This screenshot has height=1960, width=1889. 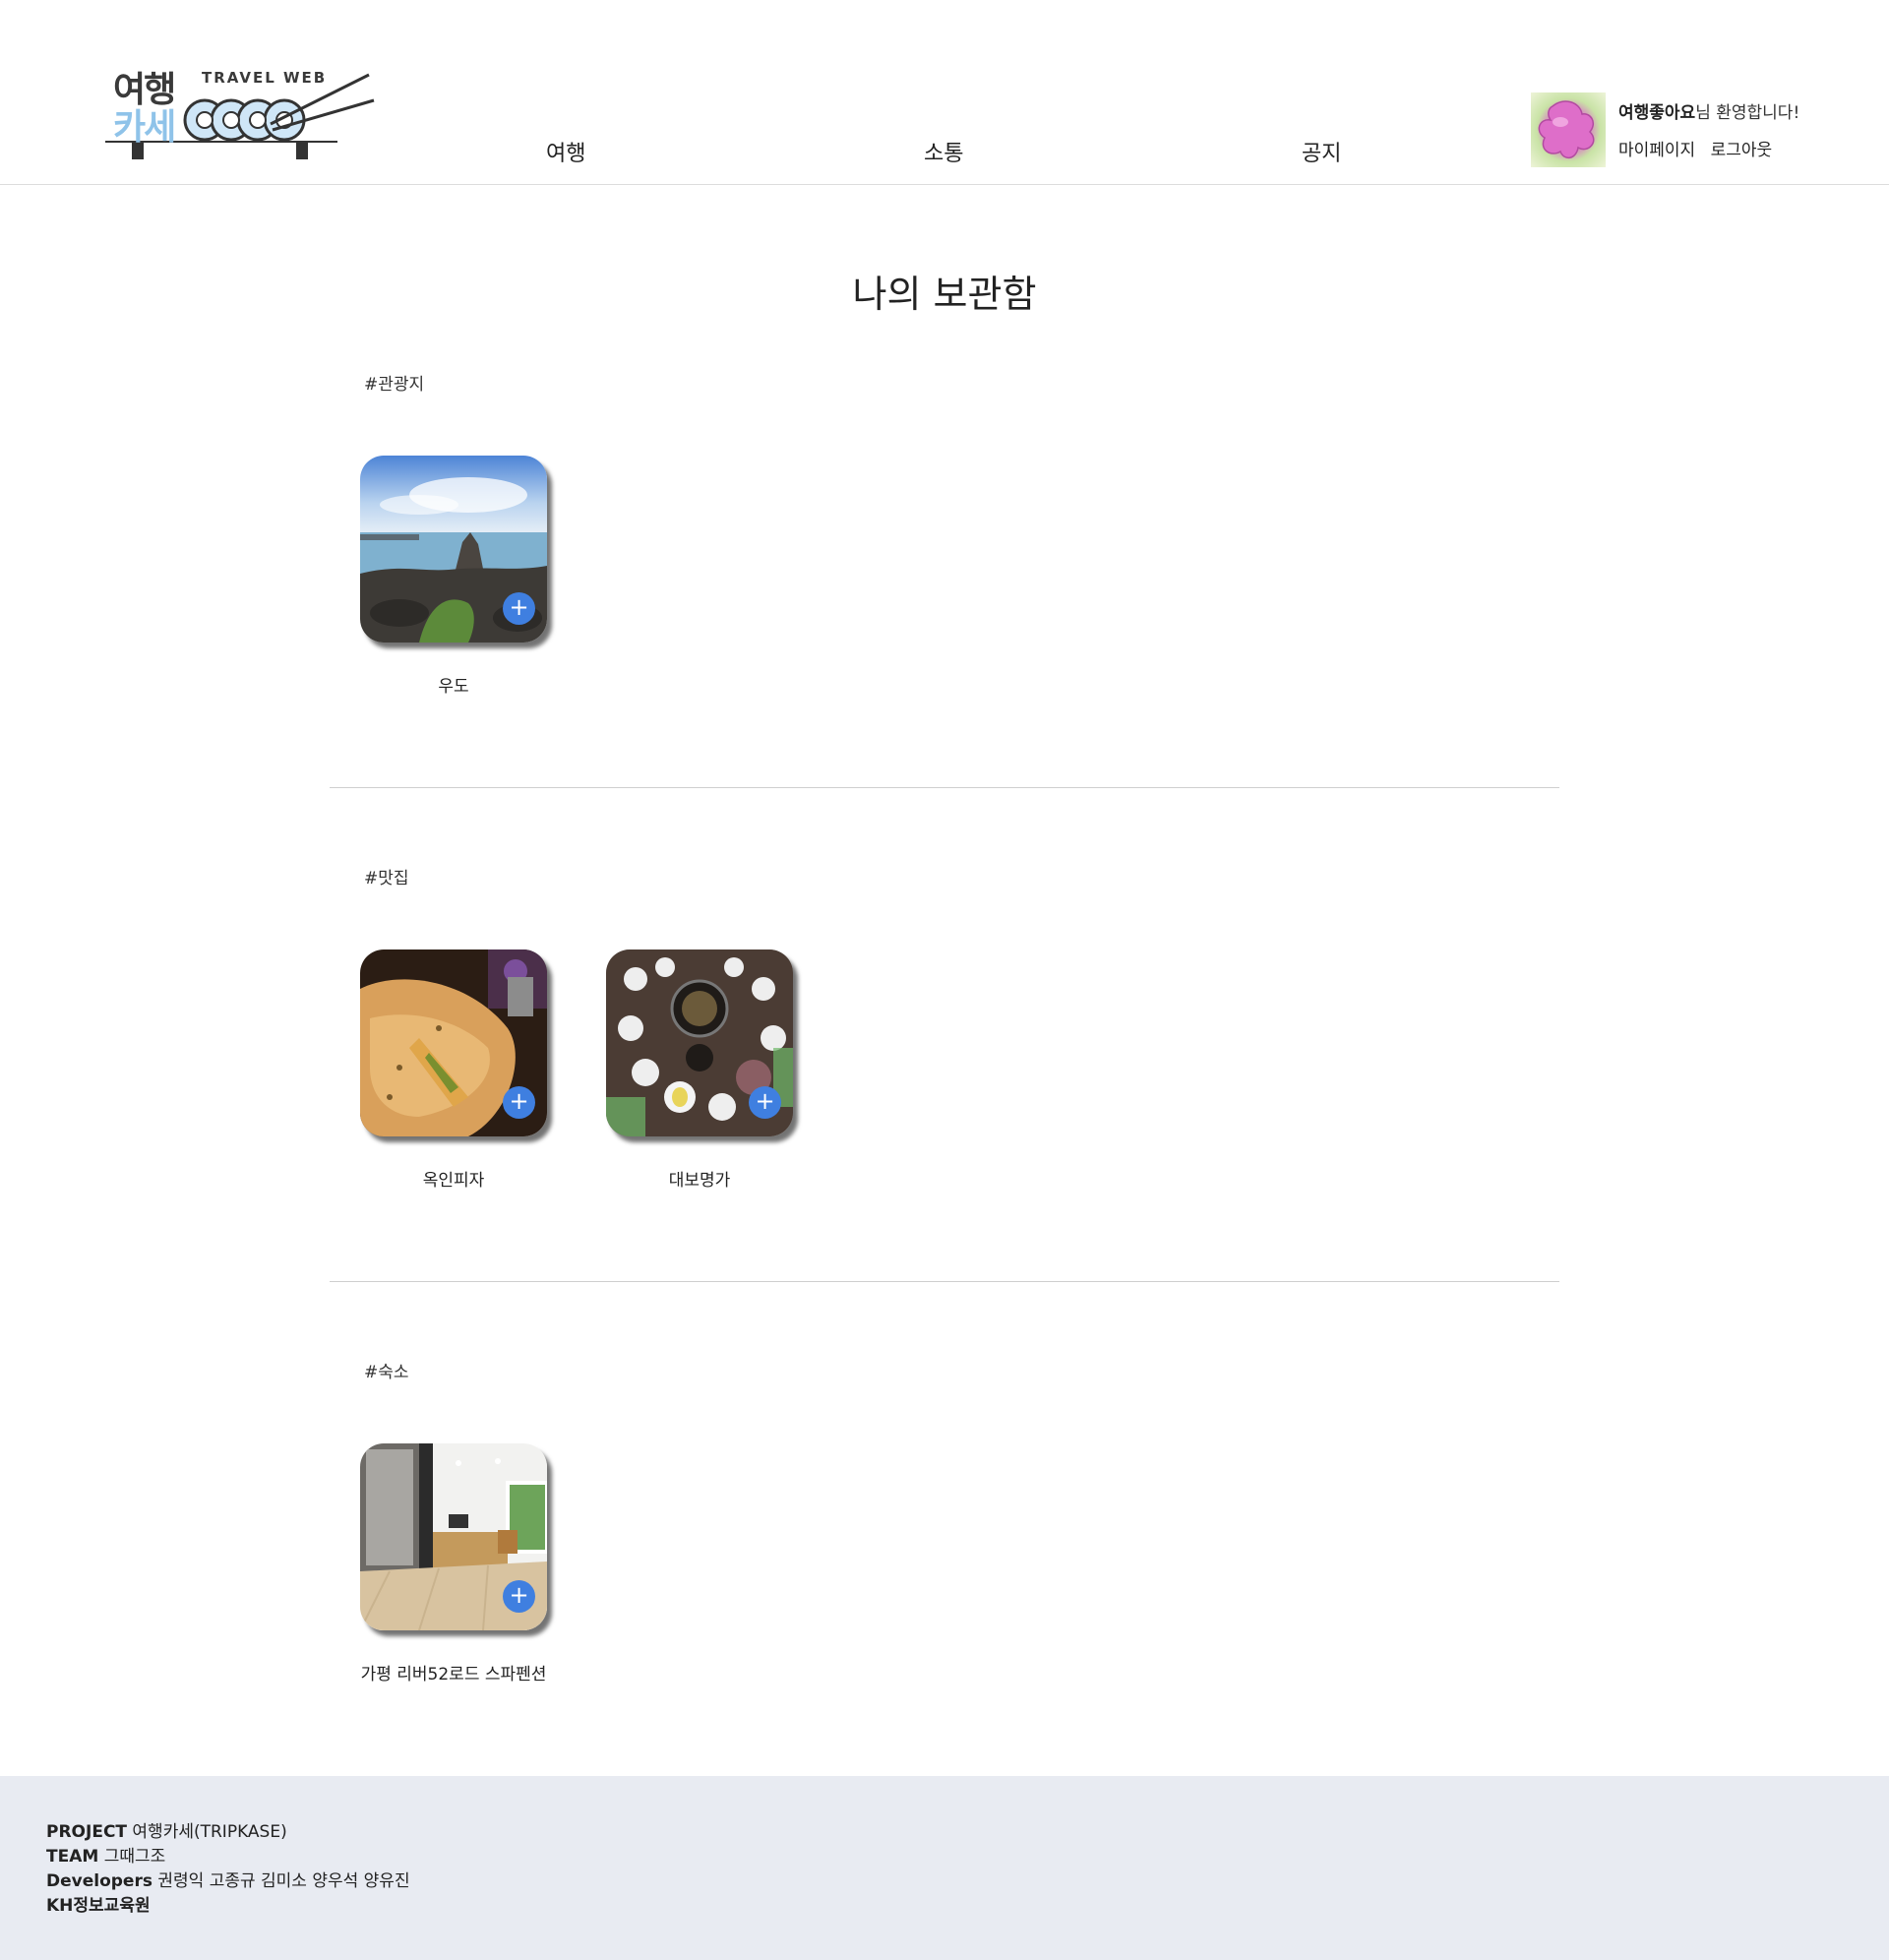 What do you see at coordinates (1657, 150) in the screenshot?
I see `mypage-link: 마이페이지` at bounding box center [1657, 150].